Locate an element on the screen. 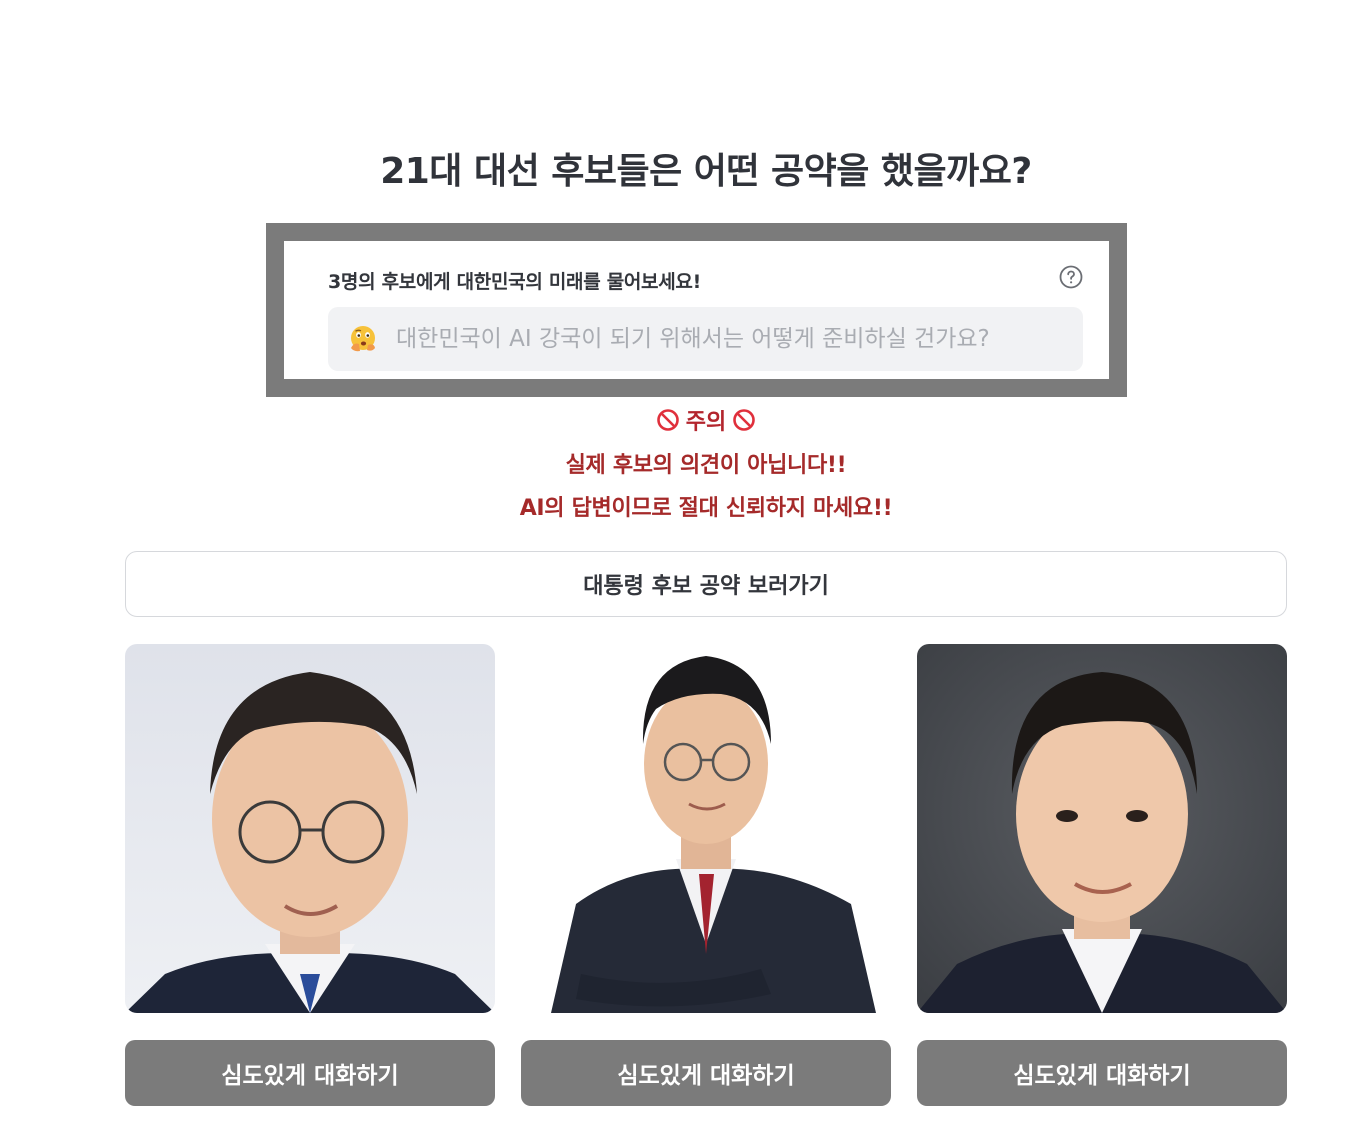 This screenshot has width=1372, height=1128. warning-title-text: 주의 is located at coordinates (706, 422).